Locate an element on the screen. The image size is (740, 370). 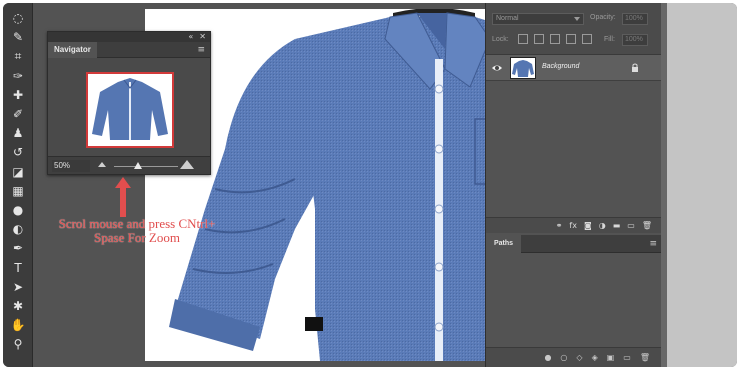
blend-mode-value: Normal is located at coordinates (507, 18).